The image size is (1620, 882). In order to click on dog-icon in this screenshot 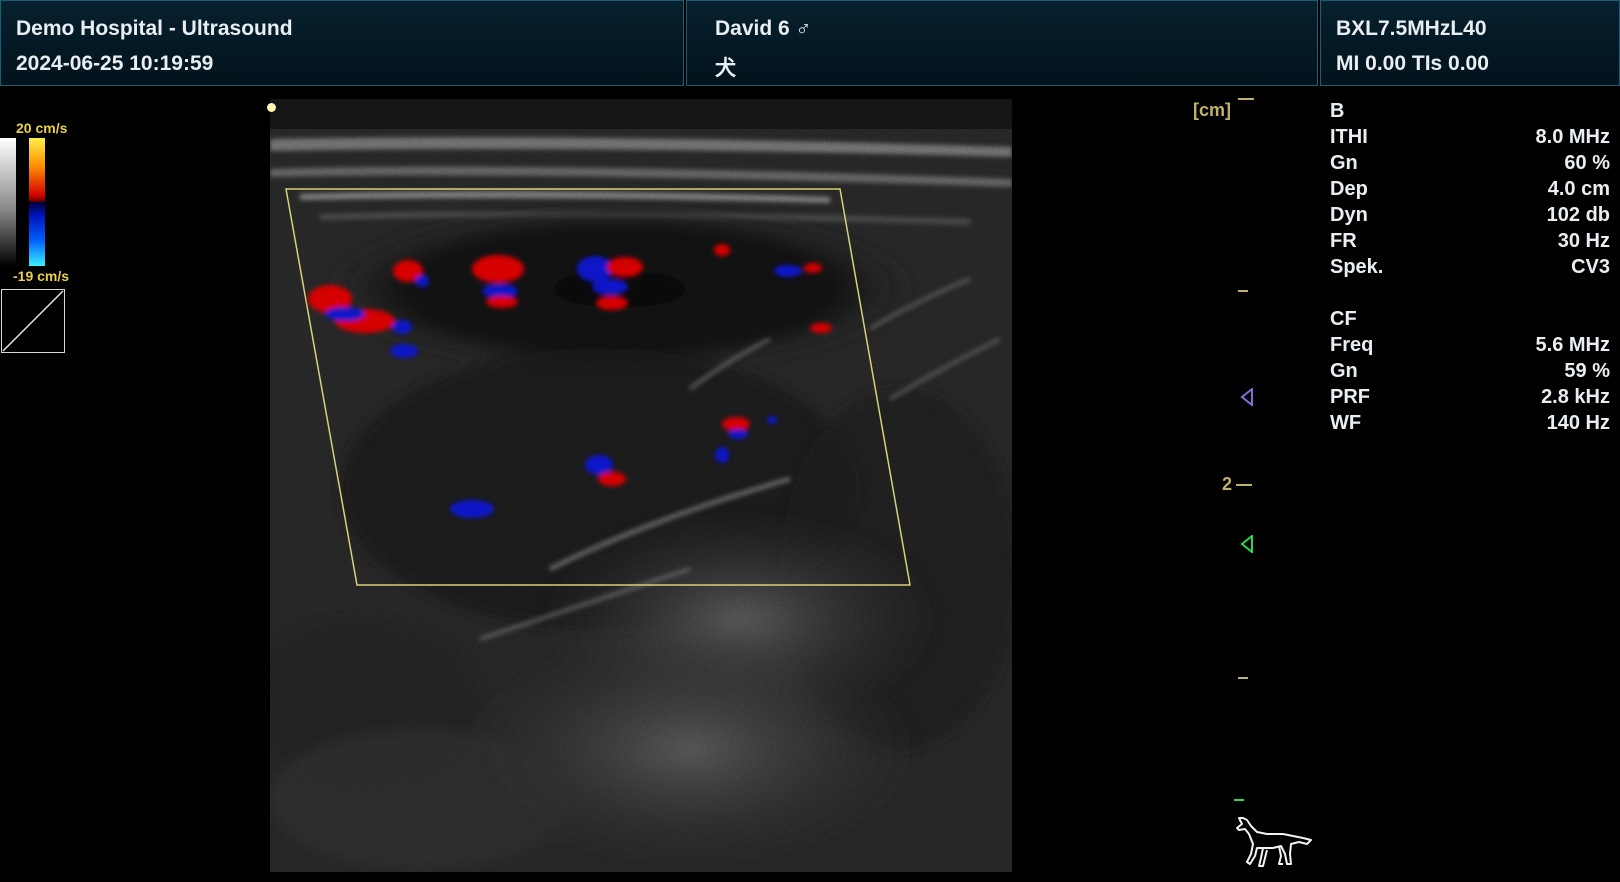, I will do `click(1273, 842)`.